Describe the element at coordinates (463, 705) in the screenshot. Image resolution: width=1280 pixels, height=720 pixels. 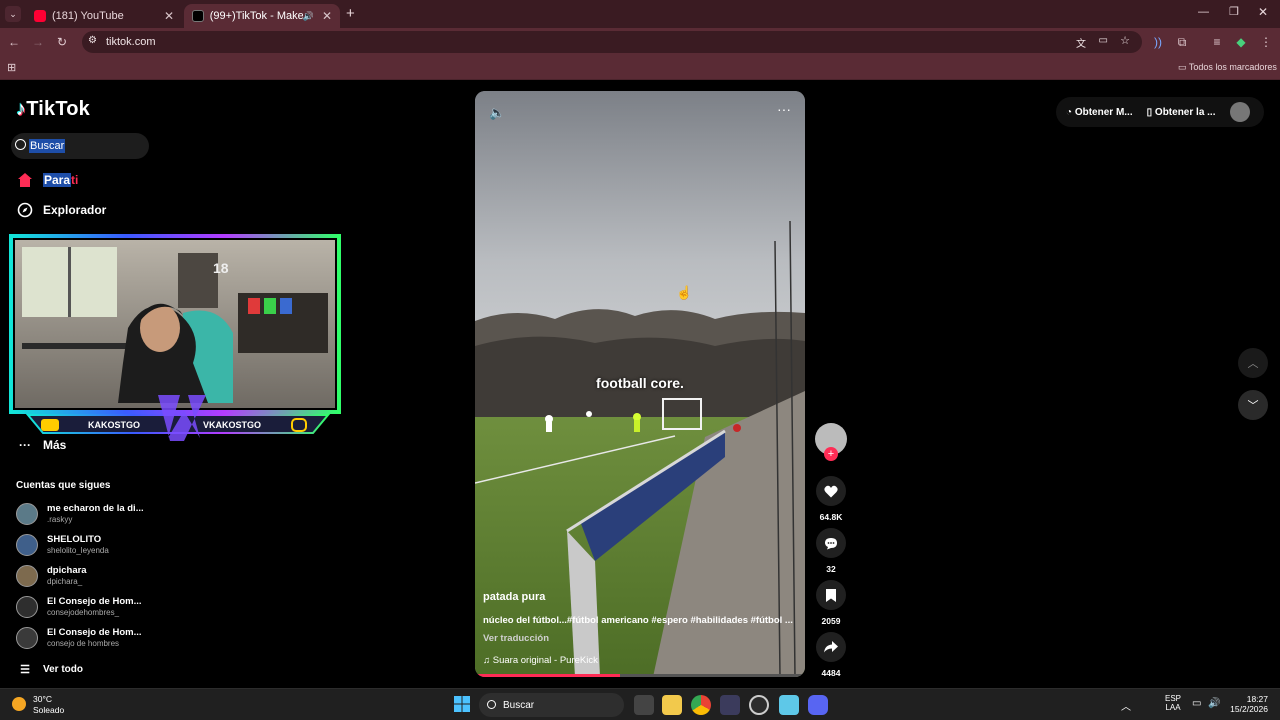
I see `start-button` at that location.